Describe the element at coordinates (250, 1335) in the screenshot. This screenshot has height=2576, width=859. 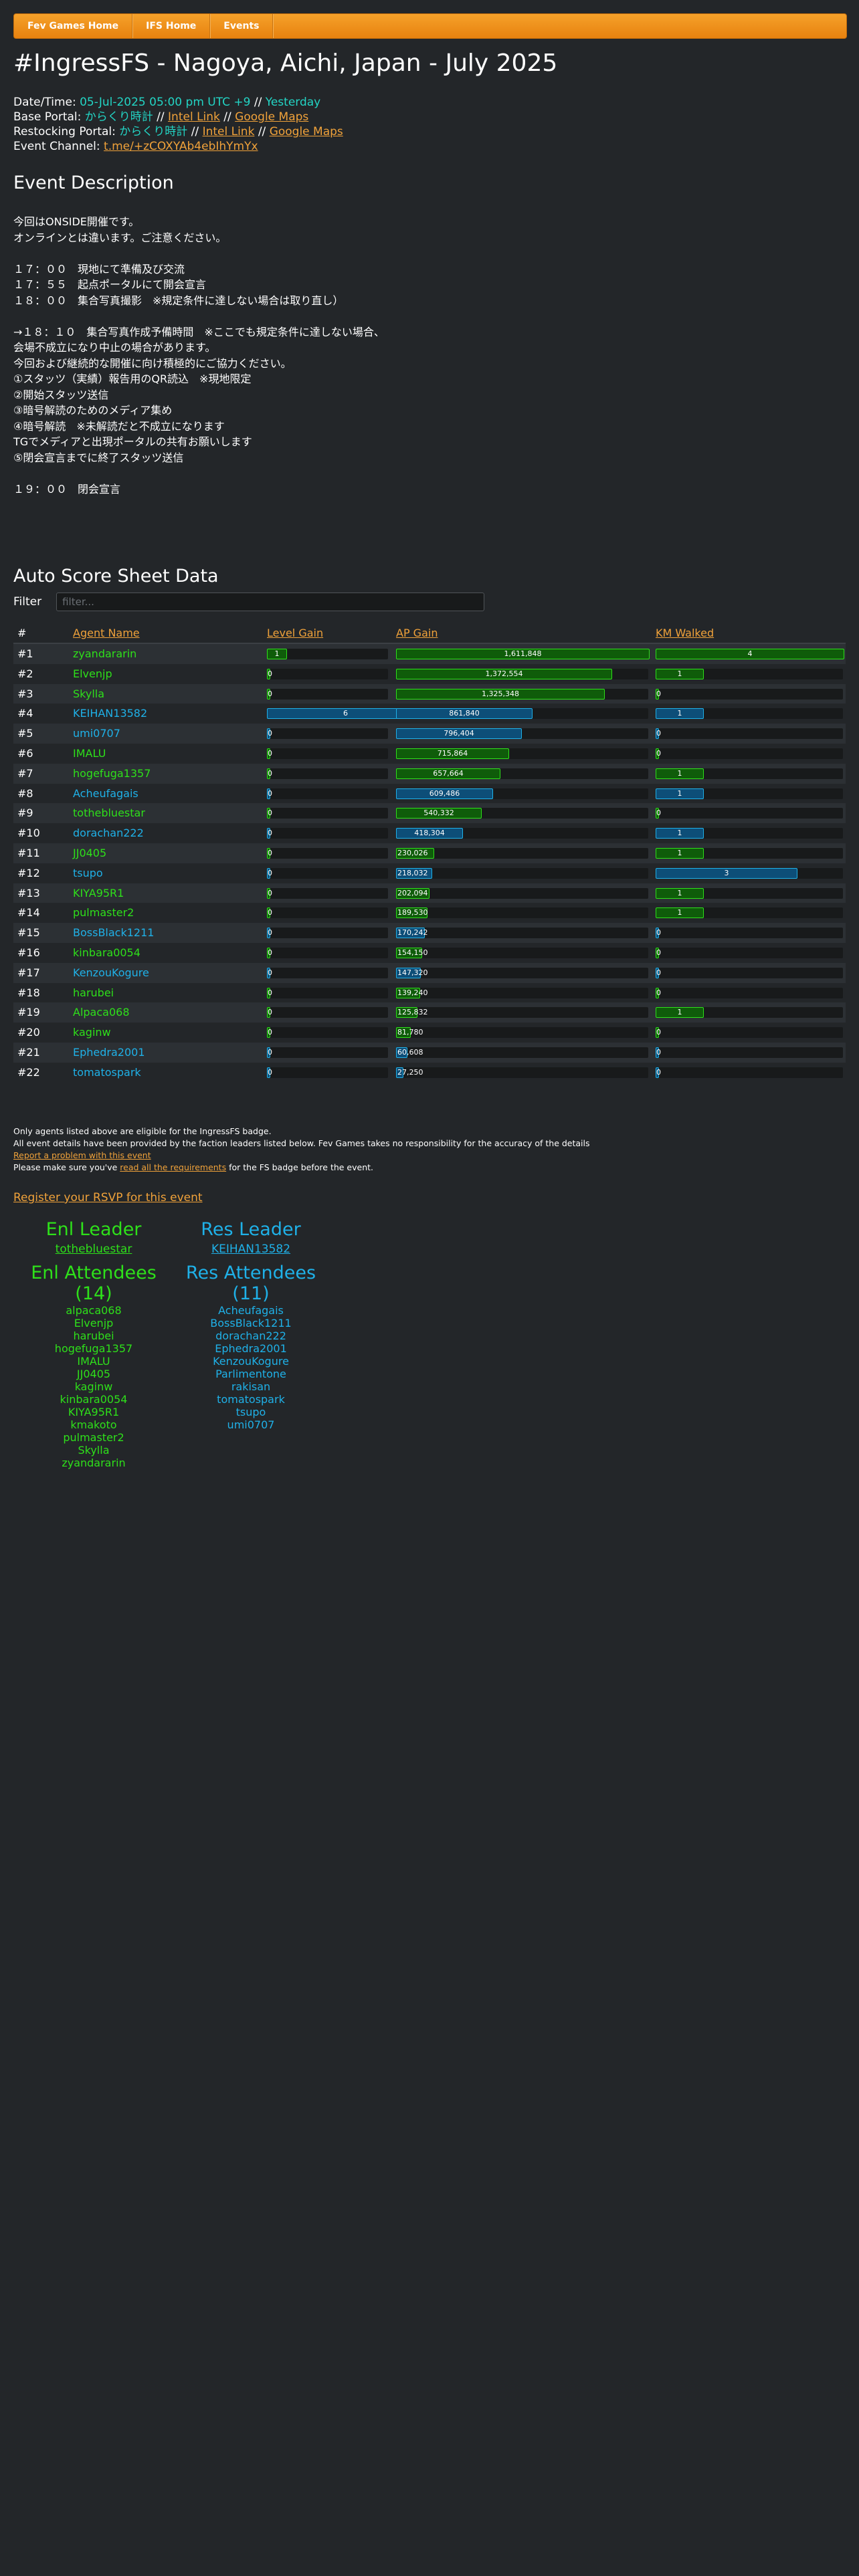
I see `res-attendee: dorachan222` at that location.